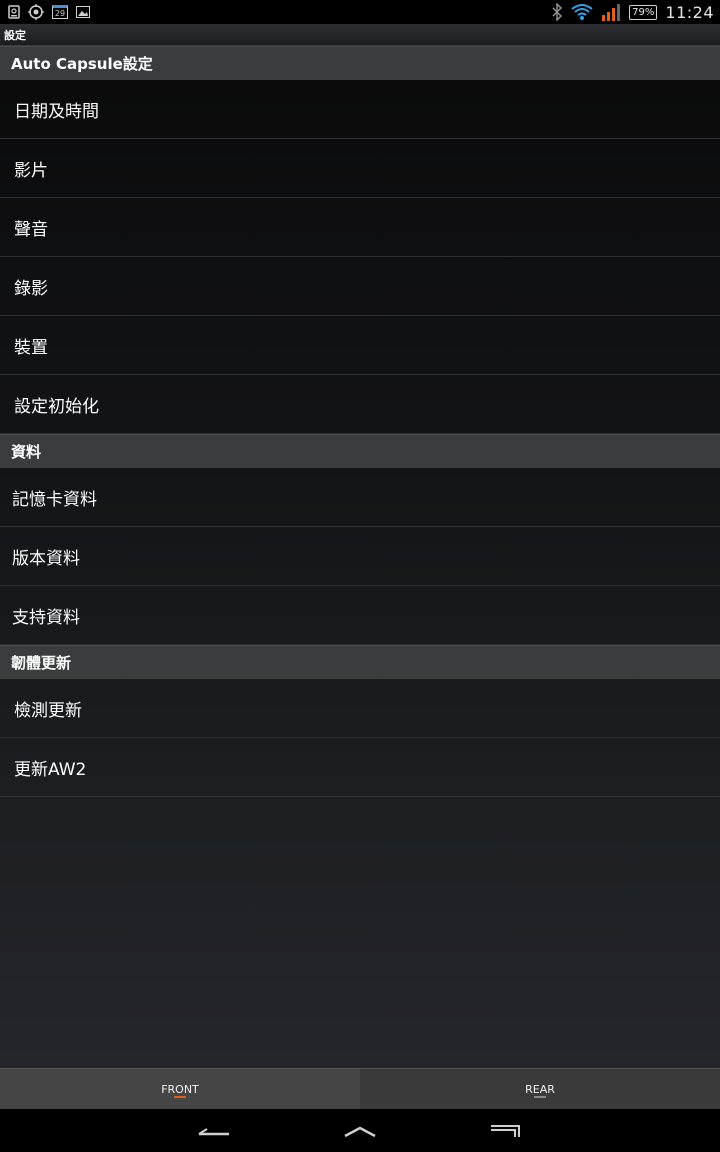  What do you see at coordinates (643, 12) in the screenshot?
I see `battery-indicator: 79%` at bounding box center [643, 12].